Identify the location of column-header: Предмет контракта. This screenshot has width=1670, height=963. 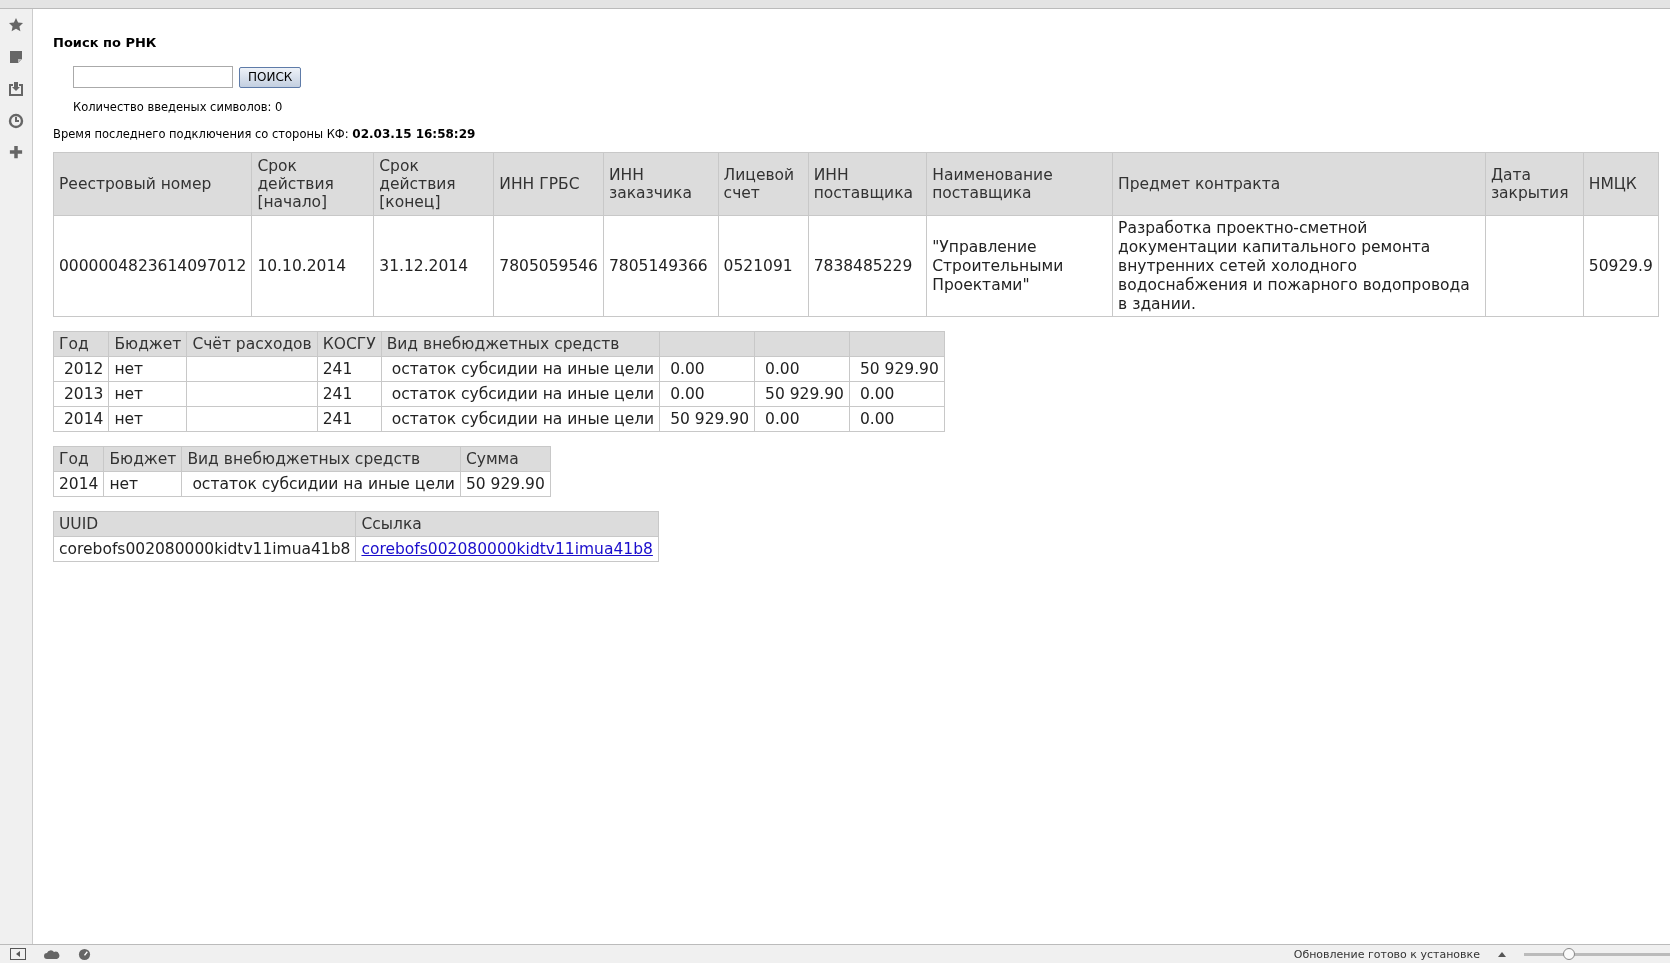
(1299, 184).